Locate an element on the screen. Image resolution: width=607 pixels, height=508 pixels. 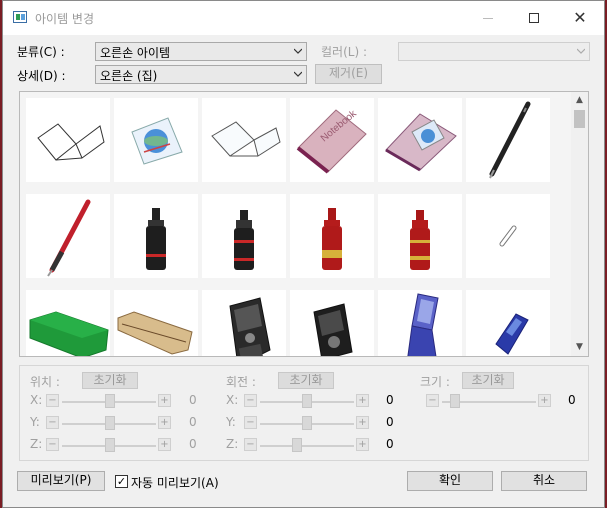
item-blue-flip-phone is located at coordinates (420, 323).